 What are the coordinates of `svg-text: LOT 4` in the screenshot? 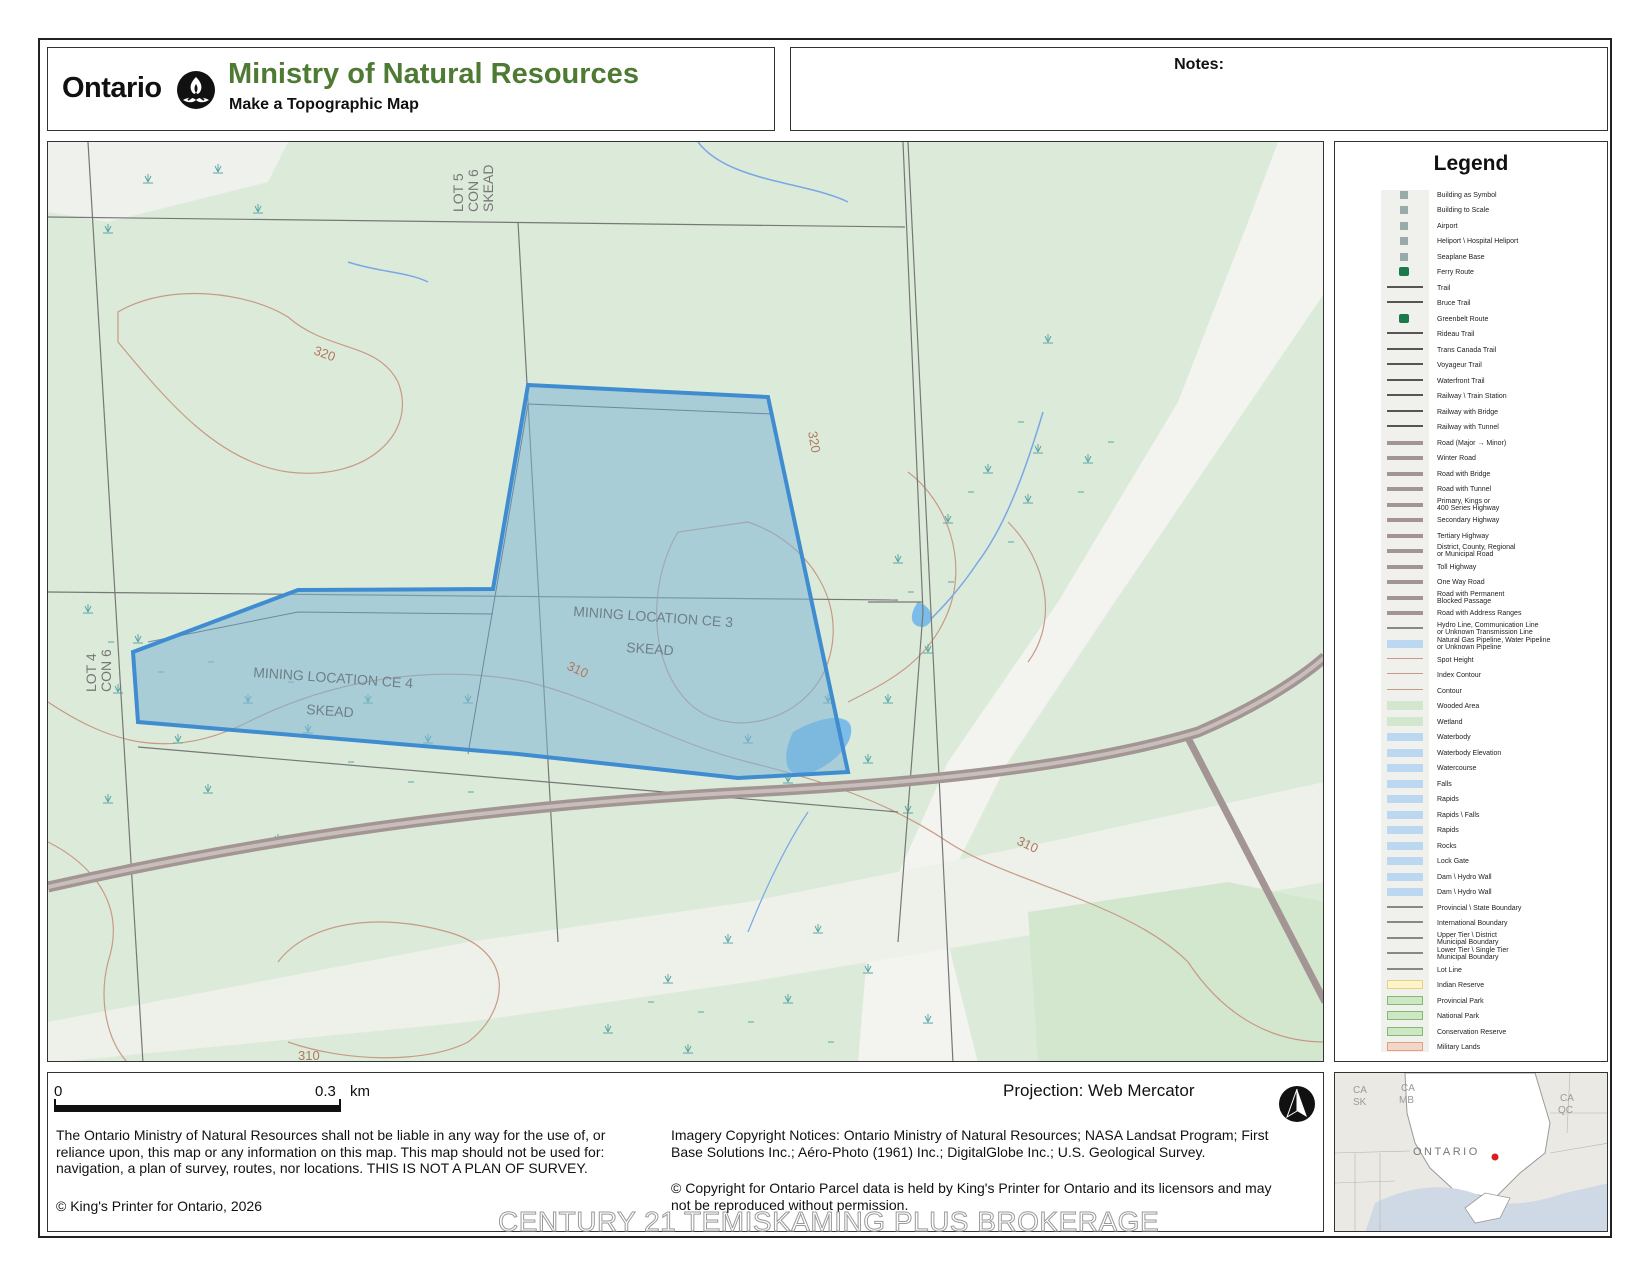 It's located at (91, 672).